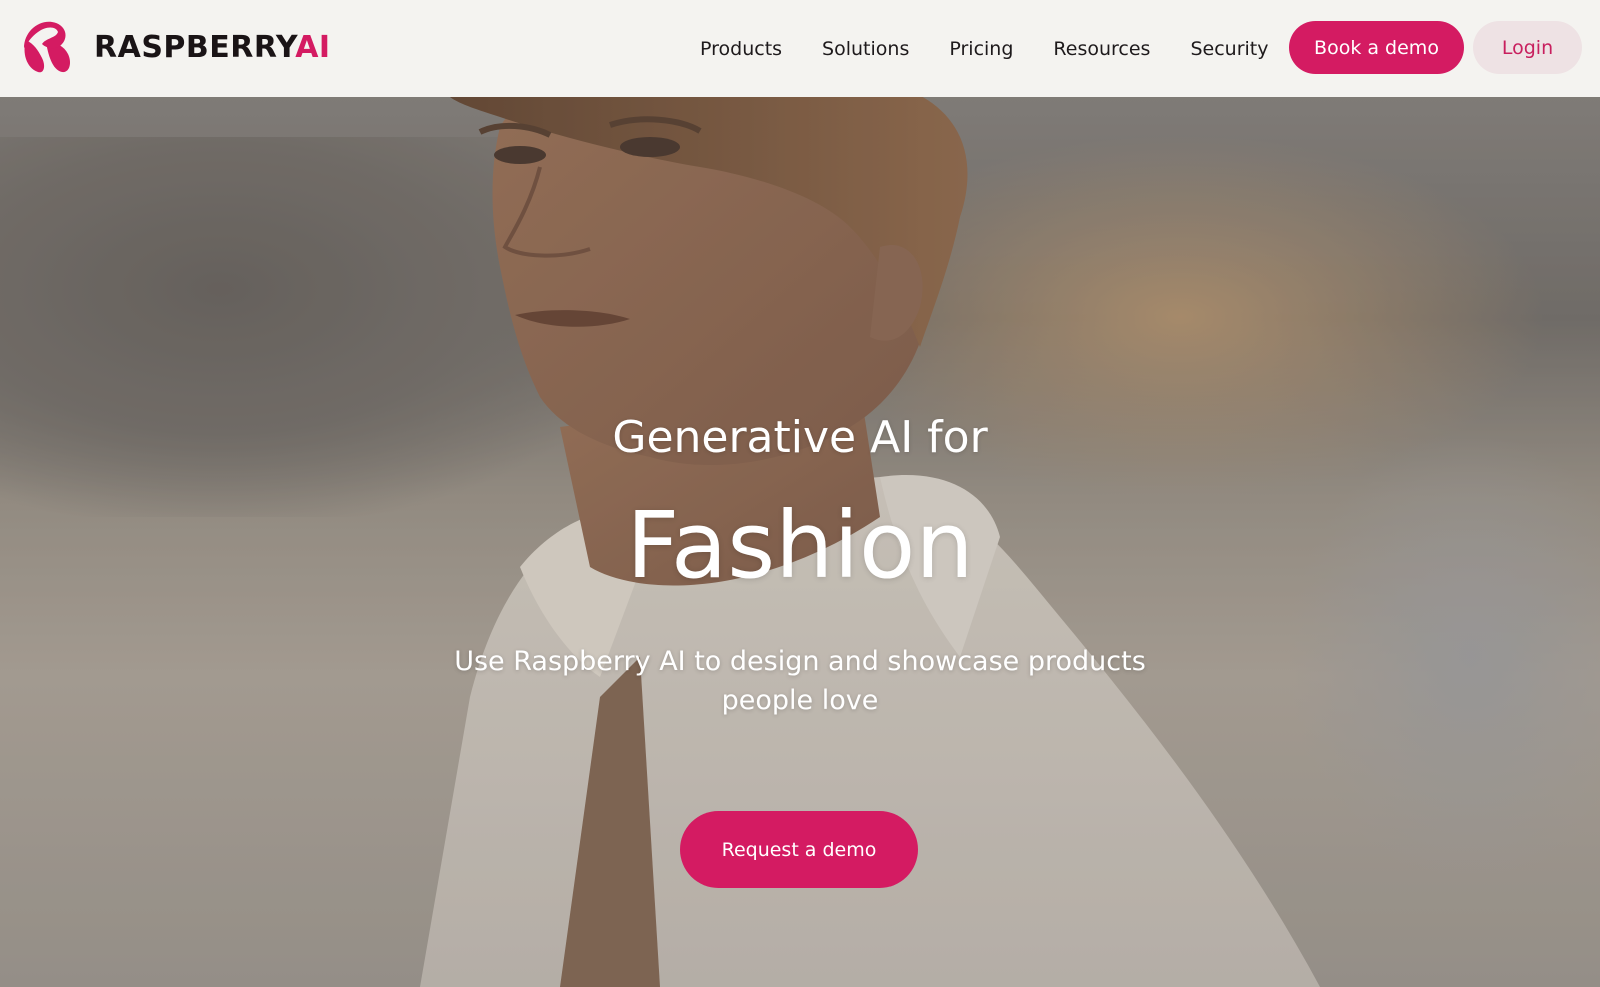  I want to click on brand-wordmark: RASPBERRYAI, so click(212, 47).